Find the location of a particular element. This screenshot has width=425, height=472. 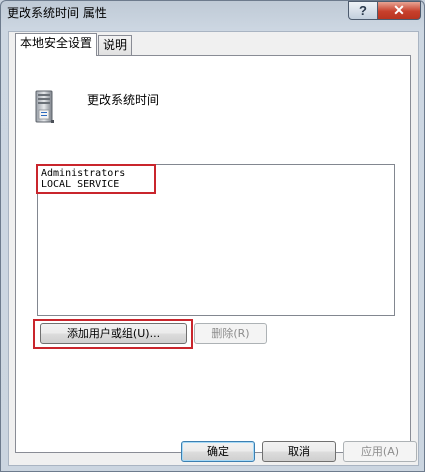

cancel-button: 取消 is located at coordinates (299, 451).